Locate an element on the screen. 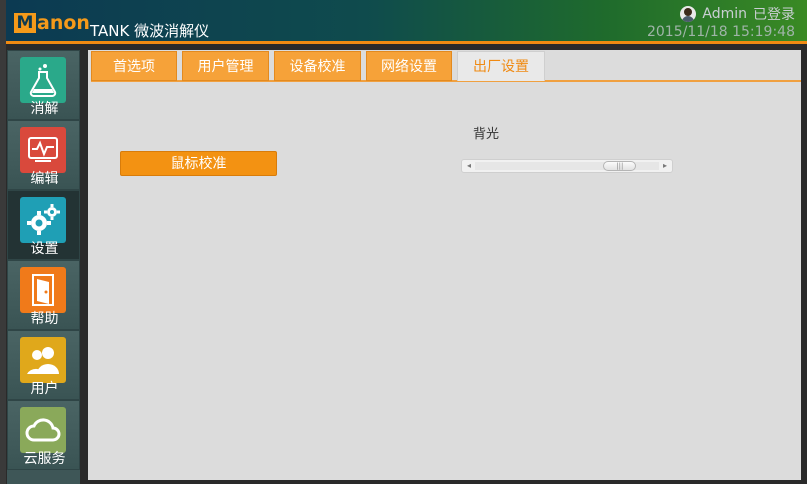 Image resolution: width=807 pixels, height=484 pixels. tab-user-management: 用户管理 is located at coordinates (225, 66).